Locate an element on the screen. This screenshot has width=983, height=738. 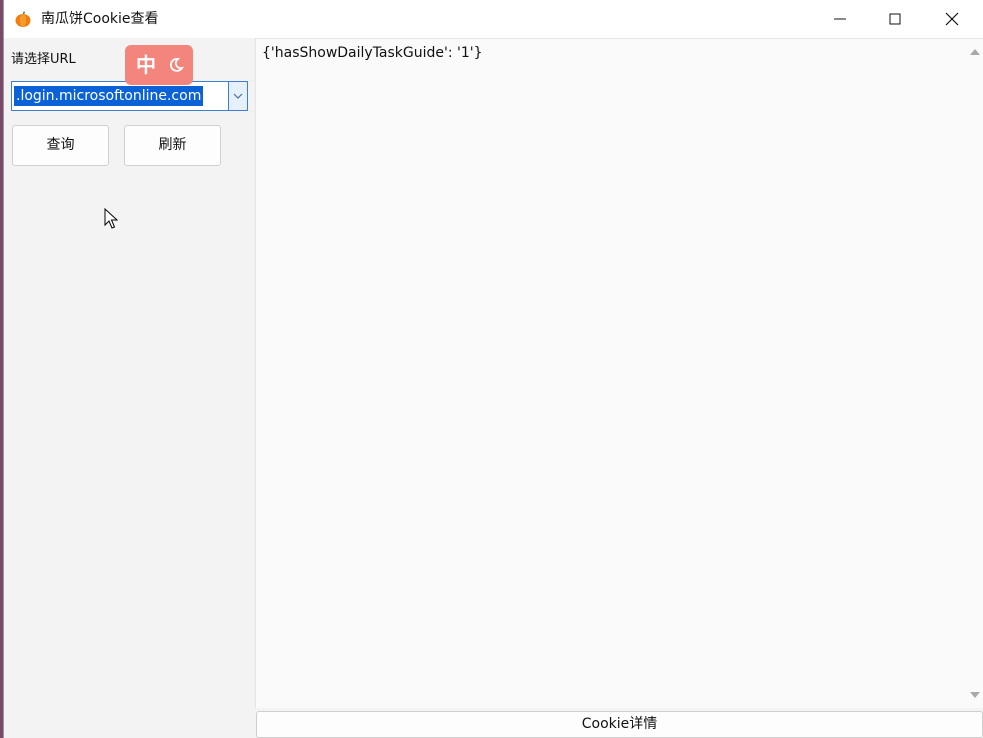
close-button is located at coordinates (952, 19).